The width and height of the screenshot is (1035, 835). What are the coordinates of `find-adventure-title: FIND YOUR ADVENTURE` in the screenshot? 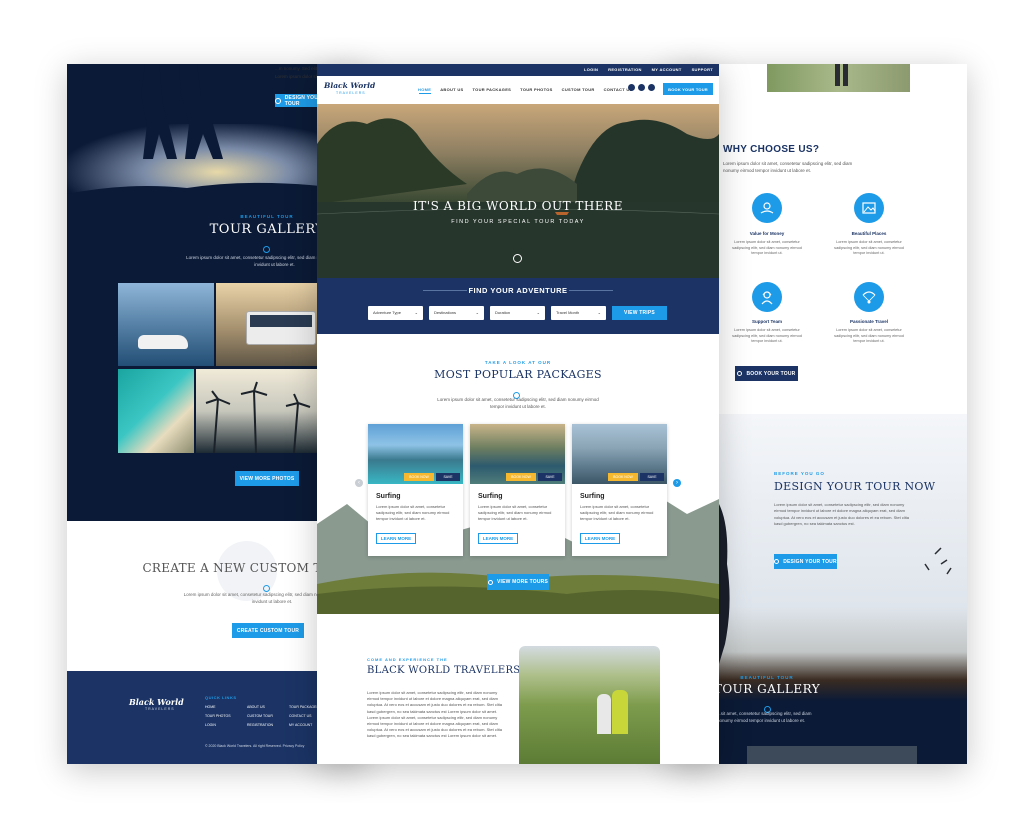 It's located at (518, 290).